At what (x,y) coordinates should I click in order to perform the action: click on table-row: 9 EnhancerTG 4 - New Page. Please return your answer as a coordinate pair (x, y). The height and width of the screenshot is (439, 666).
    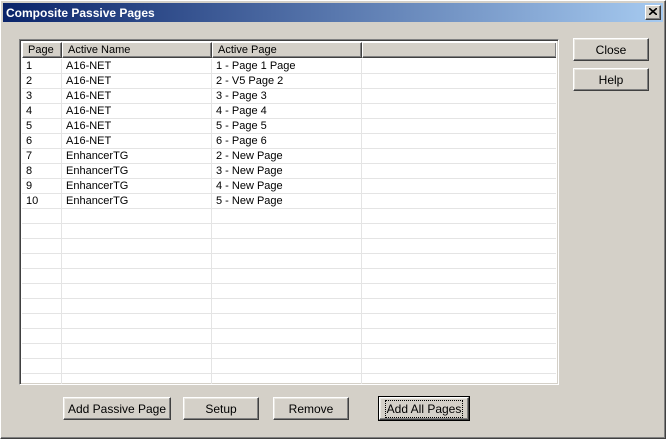
    Looking at the image, I should click on (289, 186).